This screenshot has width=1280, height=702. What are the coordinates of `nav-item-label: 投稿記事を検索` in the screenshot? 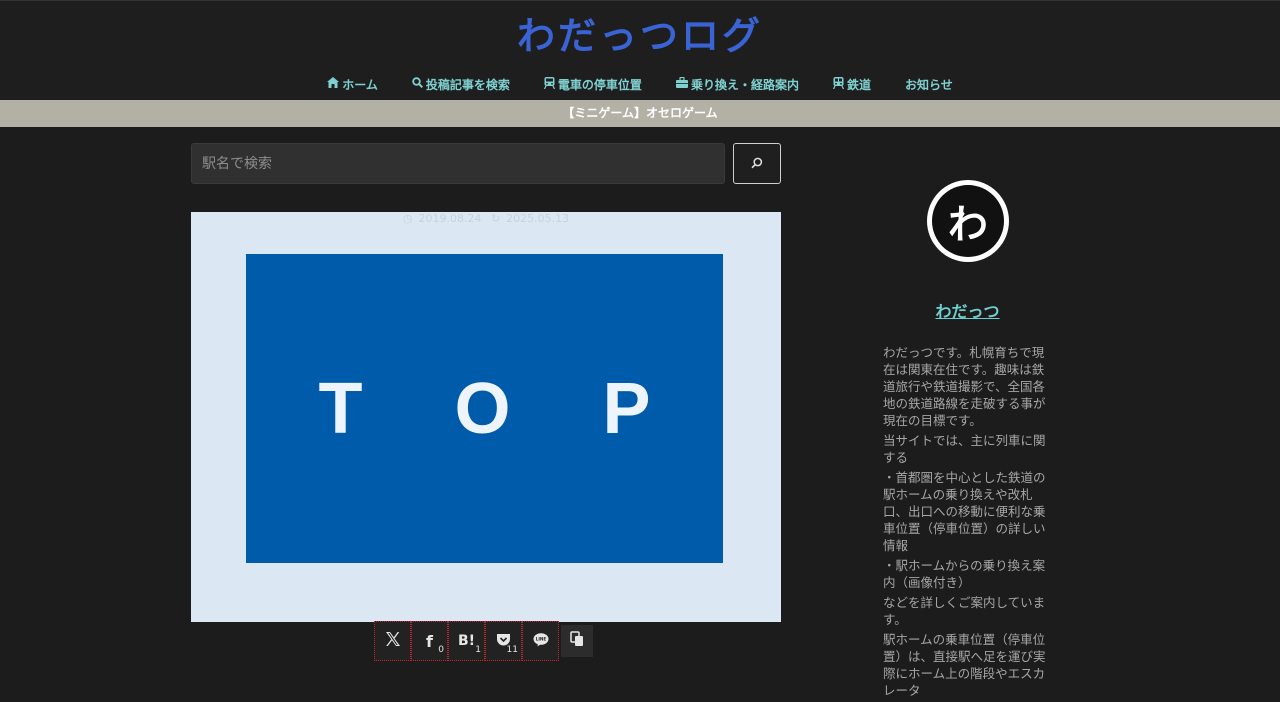 It's located at (467, 84).